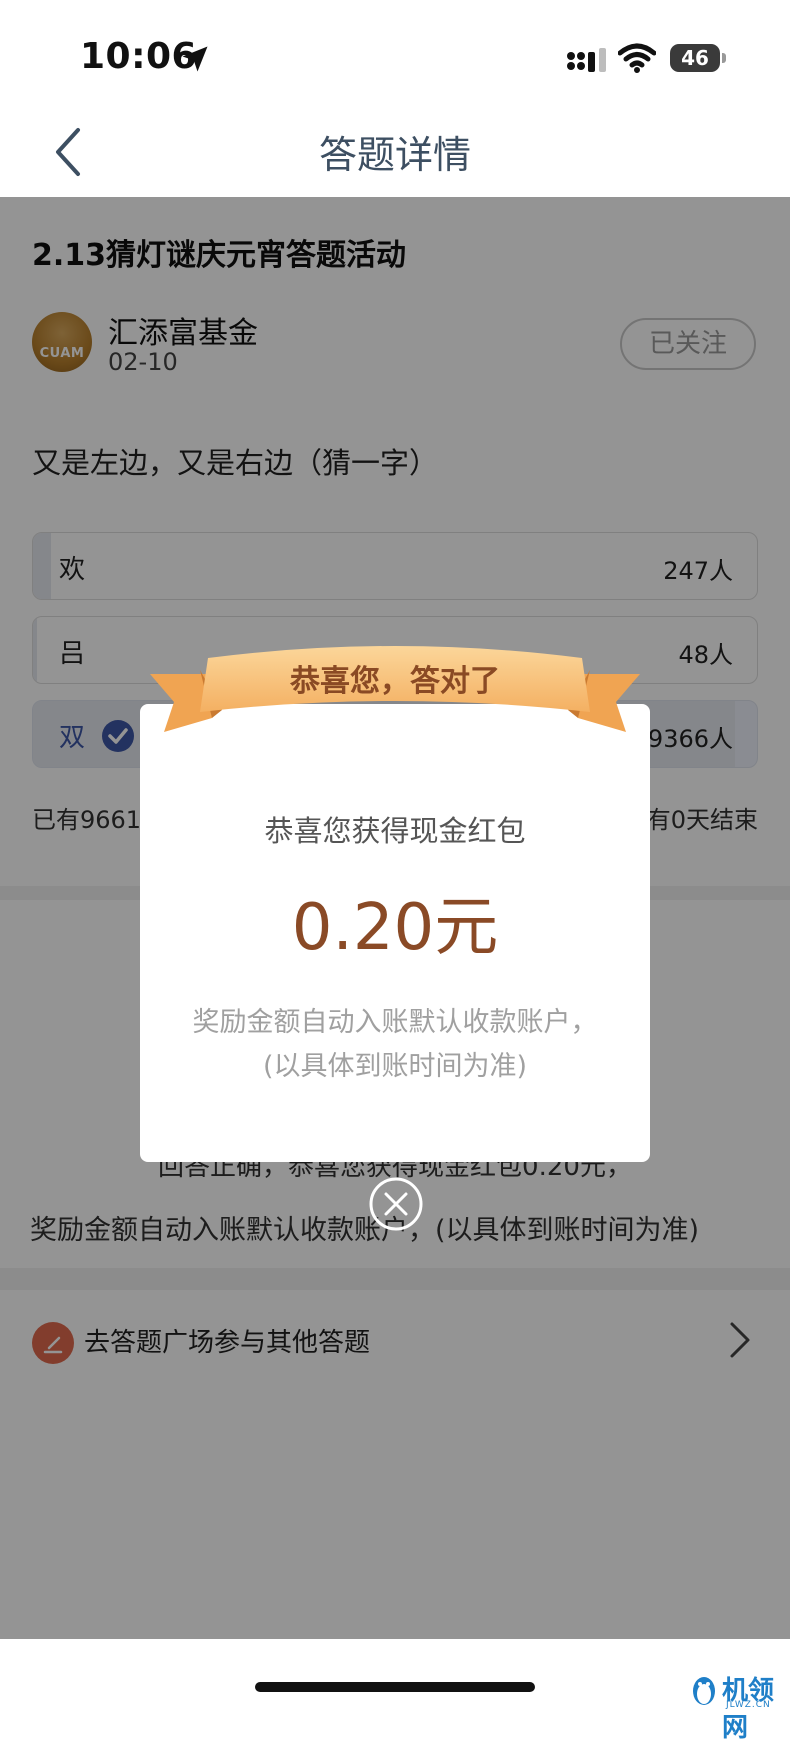 This screenshot has height=1744, width=790. What do you see at coordinates (586, 60) in the screenshot?
I see `cellular-signal-icon` at bounding box center [586, 60].